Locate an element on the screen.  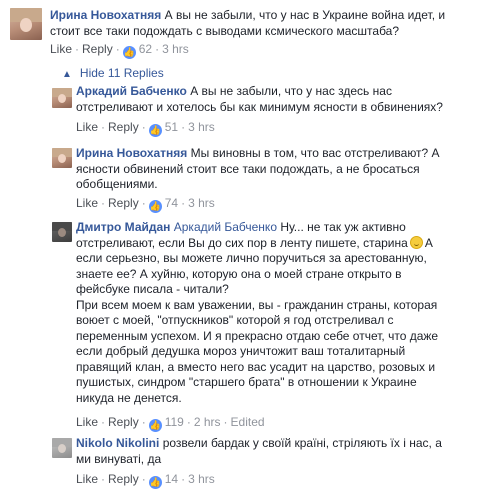
comment-actions: Like · Reply · 👍 62 · 3 hrs is located at coordinates (119, 50).